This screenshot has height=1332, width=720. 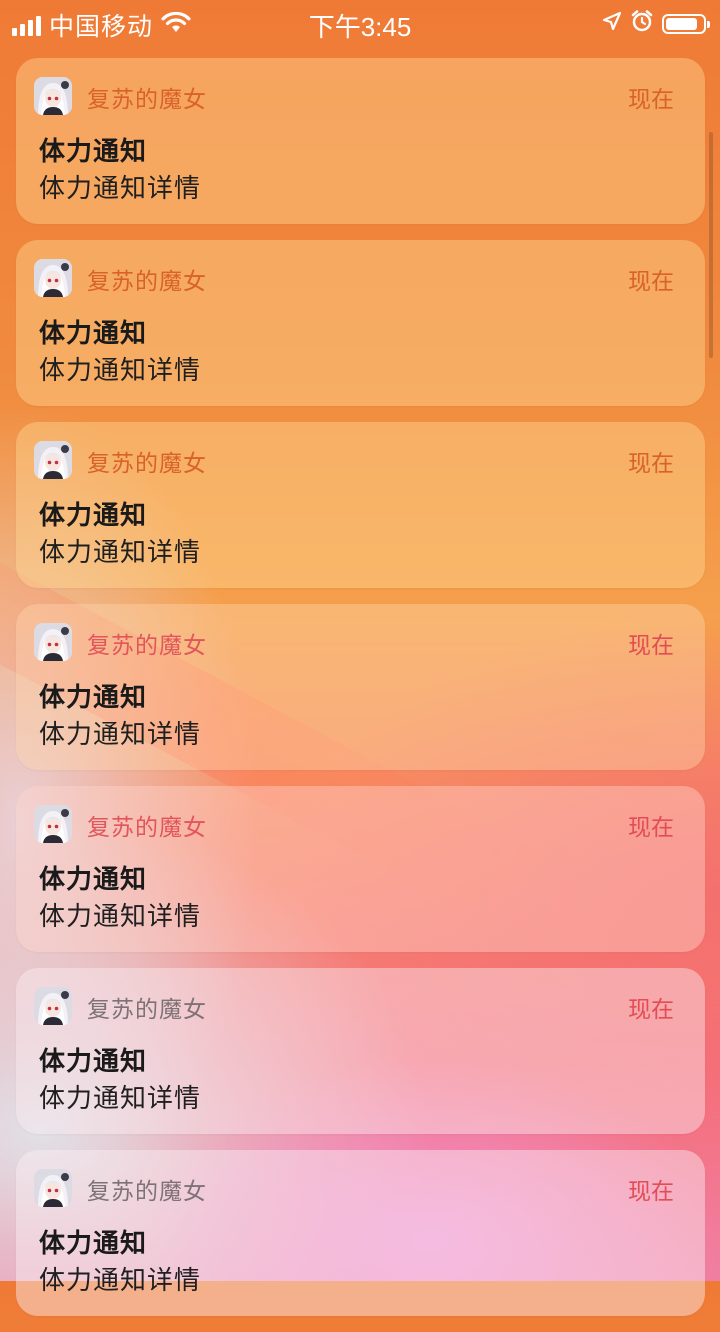 What do you see at coordinates (642, 23) in the screenshot?
I see `alarm-clock-icon` at bounding box center [642, 23].